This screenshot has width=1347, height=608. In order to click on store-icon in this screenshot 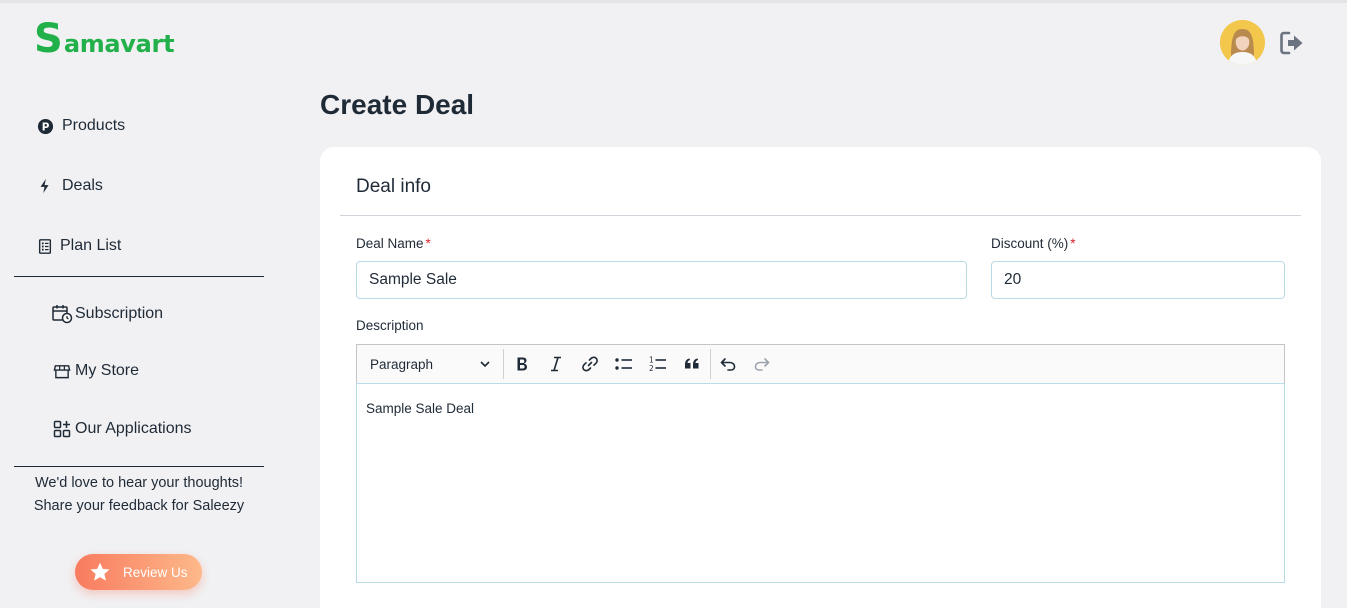, I will do `click(62, 371)`.